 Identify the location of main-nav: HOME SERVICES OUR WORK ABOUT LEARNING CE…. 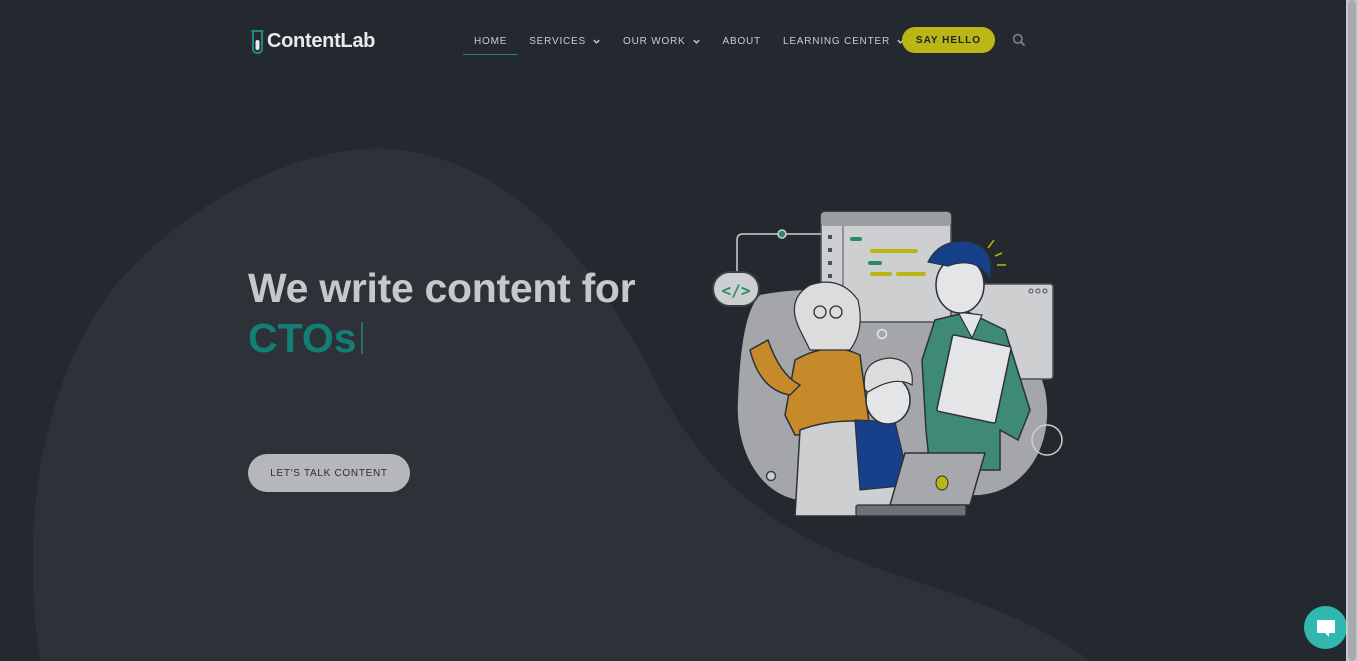
(689, 42).